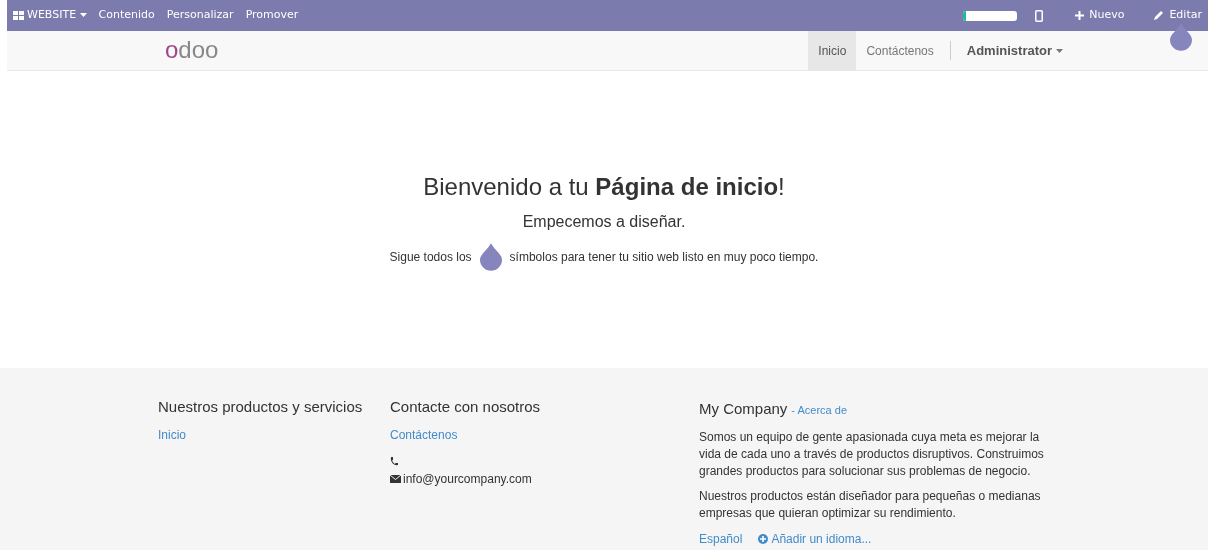 This screenshot has height=550, width=1208. I want to click on pencil-icon, so click(1159, 15).